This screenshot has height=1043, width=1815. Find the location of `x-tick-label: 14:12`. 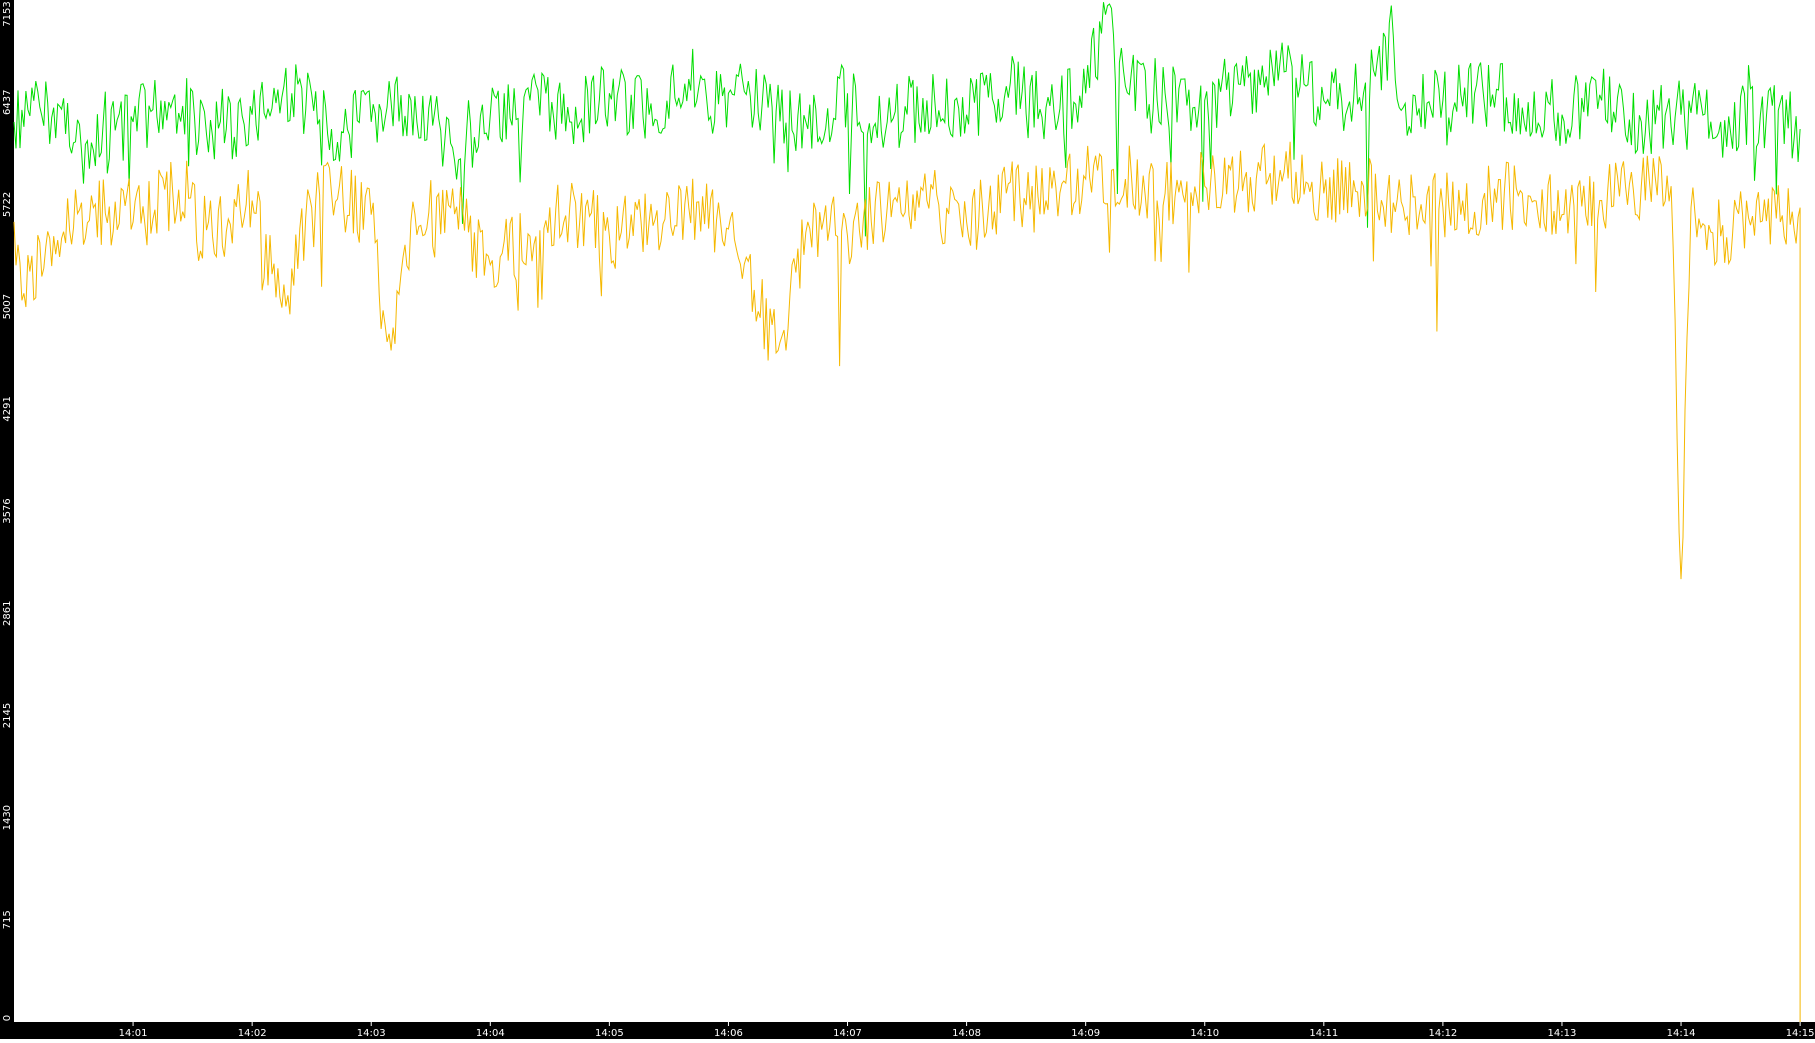

x-tick-label: 14:12 is located at coordinates (1442, 1033).